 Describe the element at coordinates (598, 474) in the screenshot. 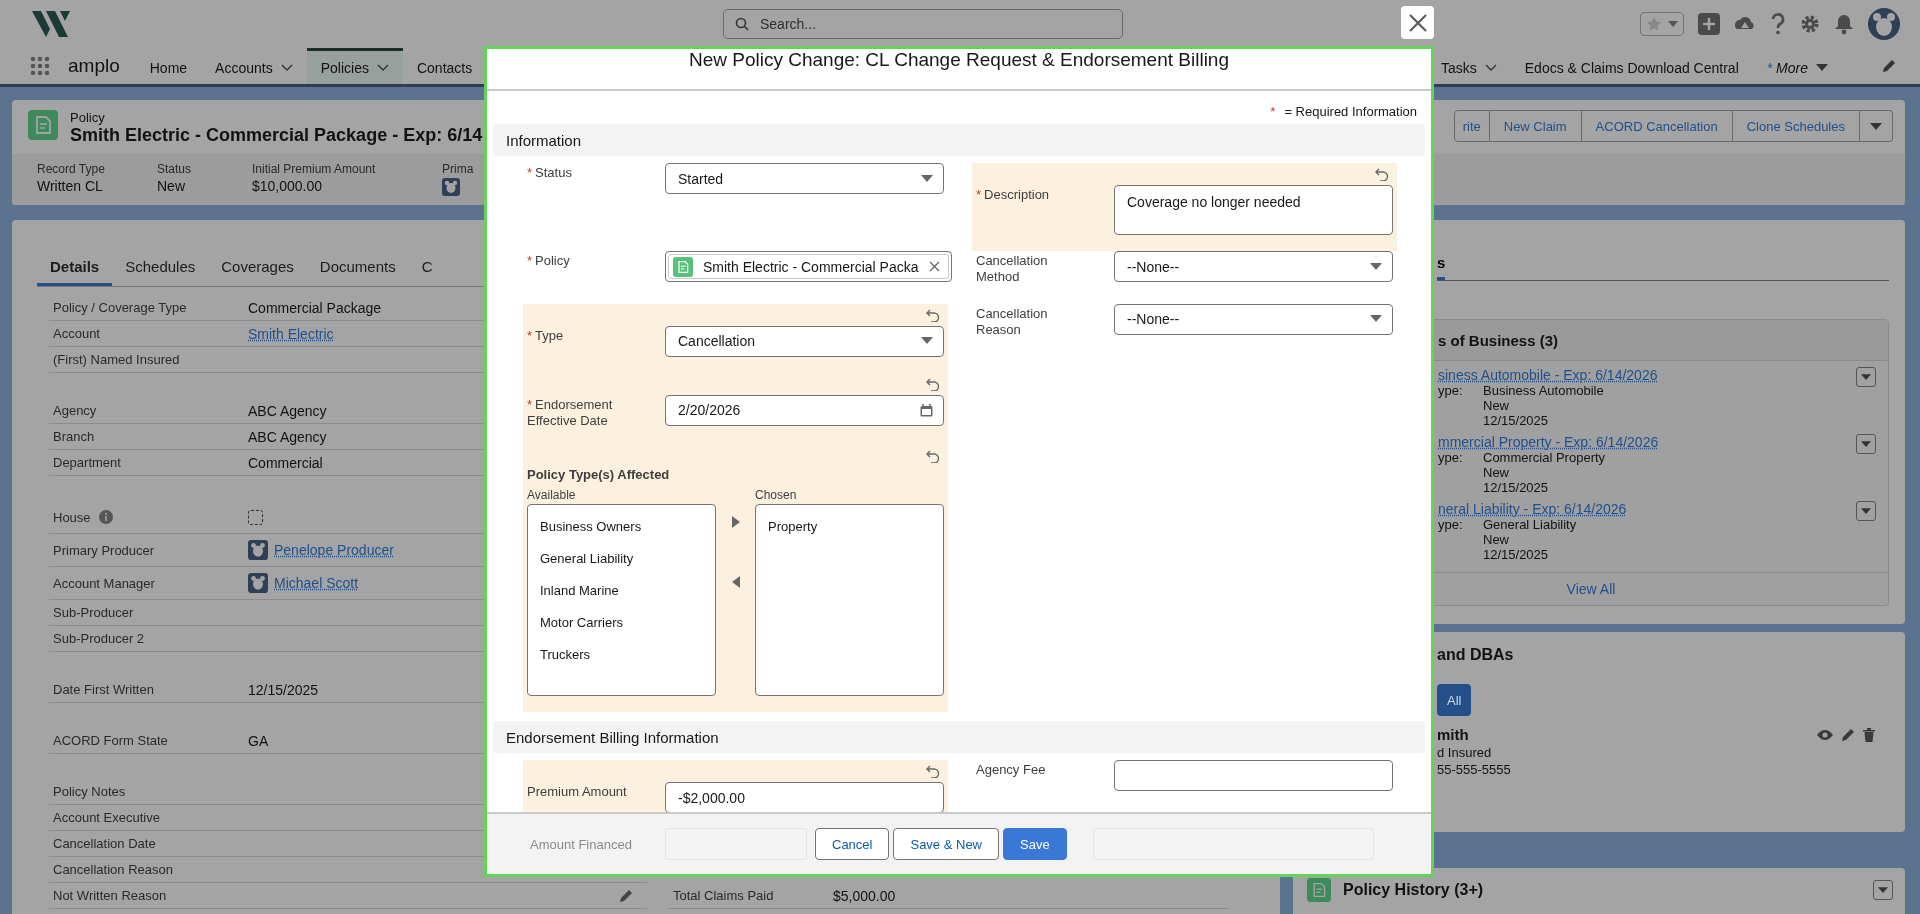

I see `field-label: Policy Type(s) Affected` at that location.